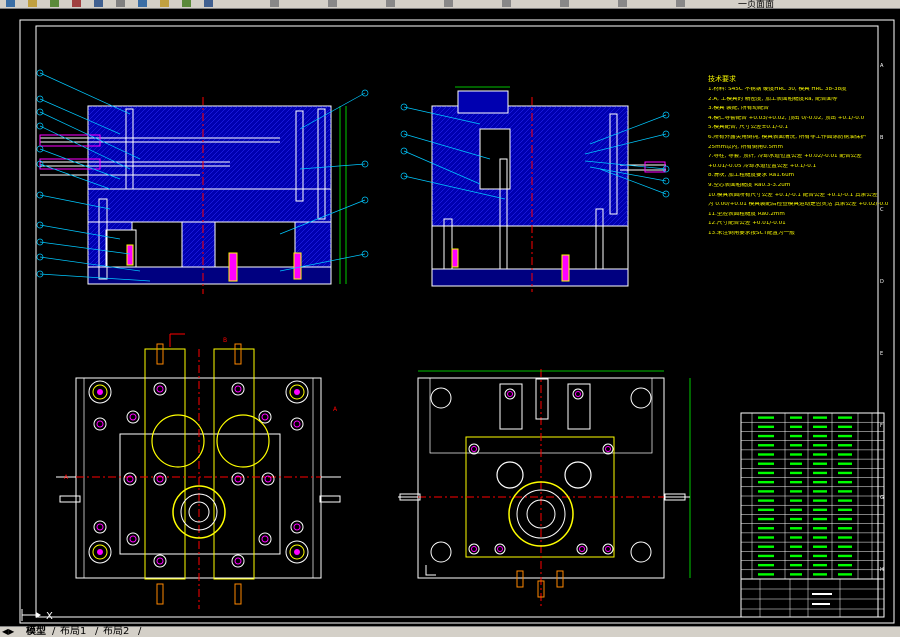 This screenshot has height=637, width=900. What do you see at coordinates (450, 631) in the screenshot?
I see `layout-tab-bar: ◀▶ 模型 / 布局1 / 布局2 /` at bounding box center [450, 631].